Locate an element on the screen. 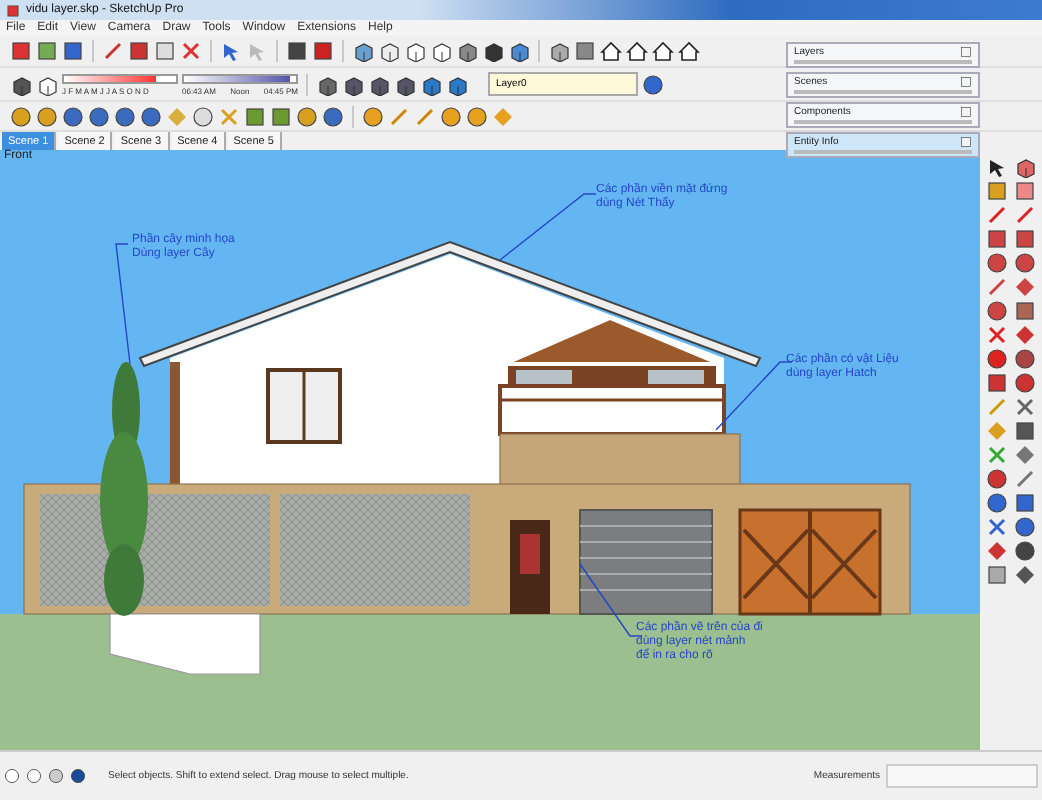  time-slider is located at coordinates (240, 78).